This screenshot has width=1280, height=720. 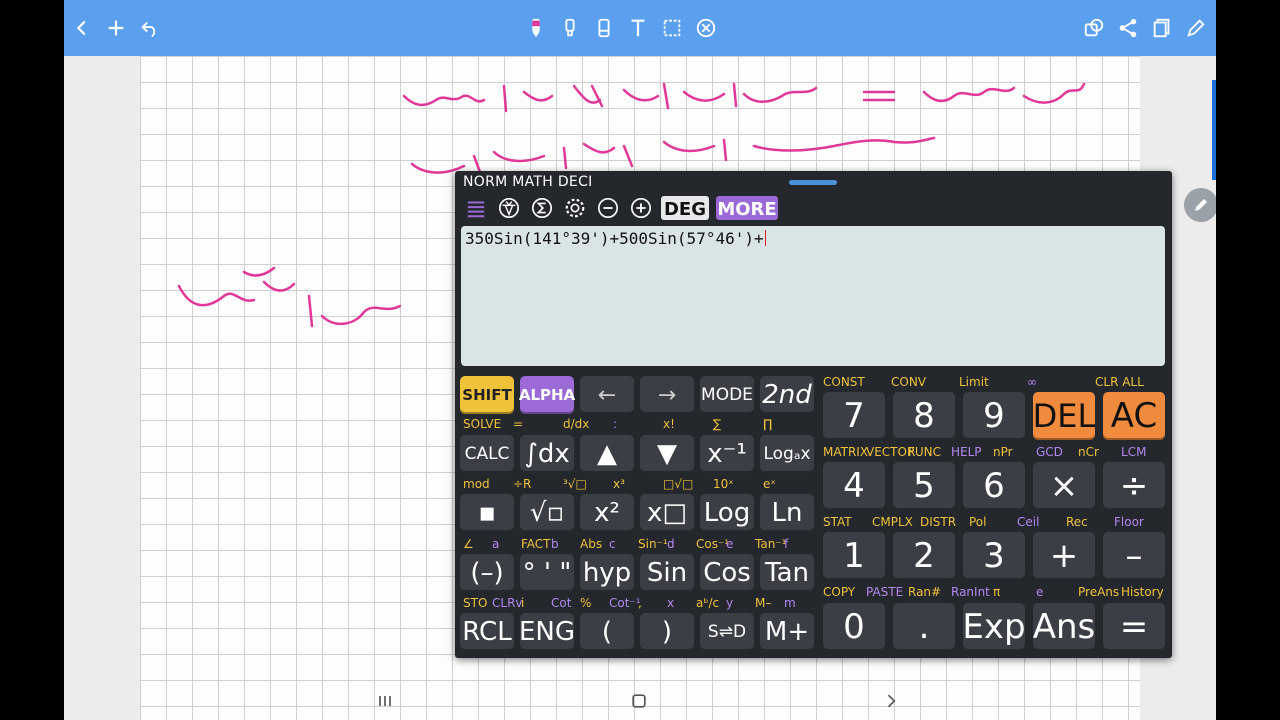 I want to click on key-shift-label: ∏, so click(x=768, y=424).